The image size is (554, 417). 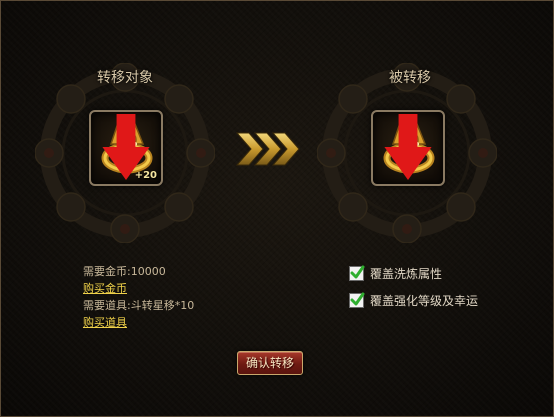 What do you see at coordinates (105, 288) in the screenshot?
I see `buy-gold-link: 购买金币` at bounding box center [105, 288].